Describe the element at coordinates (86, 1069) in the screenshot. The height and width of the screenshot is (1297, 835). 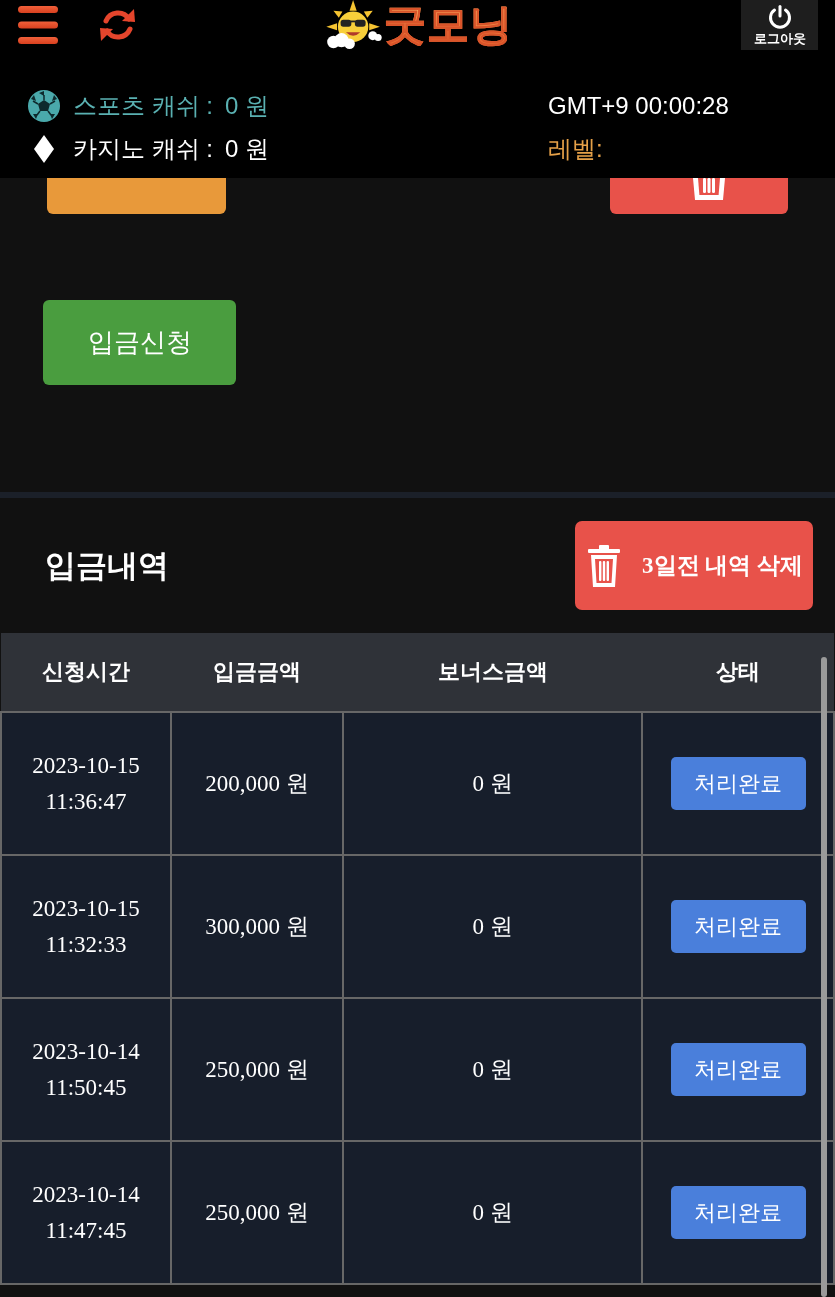
I see `table-cell: 2023-10-14 11:50:45` at that location.